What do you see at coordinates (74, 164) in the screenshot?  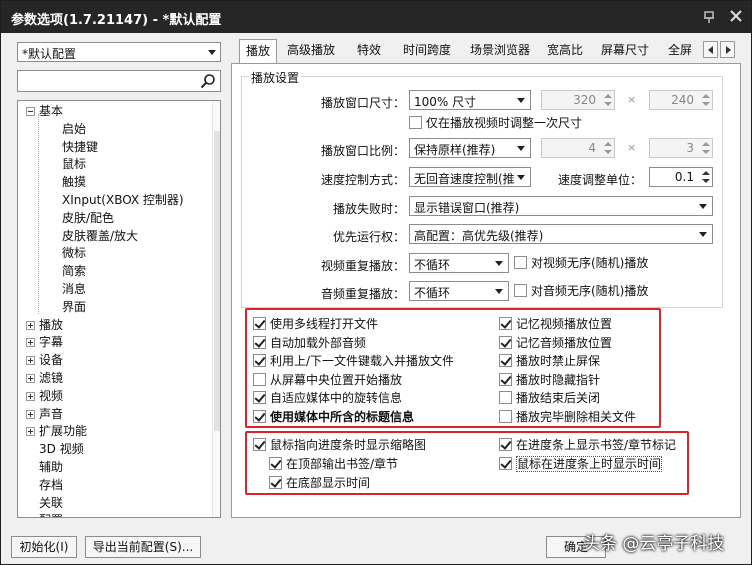 I see `tree-item: 鼠标` at bounding box center [74, 164].